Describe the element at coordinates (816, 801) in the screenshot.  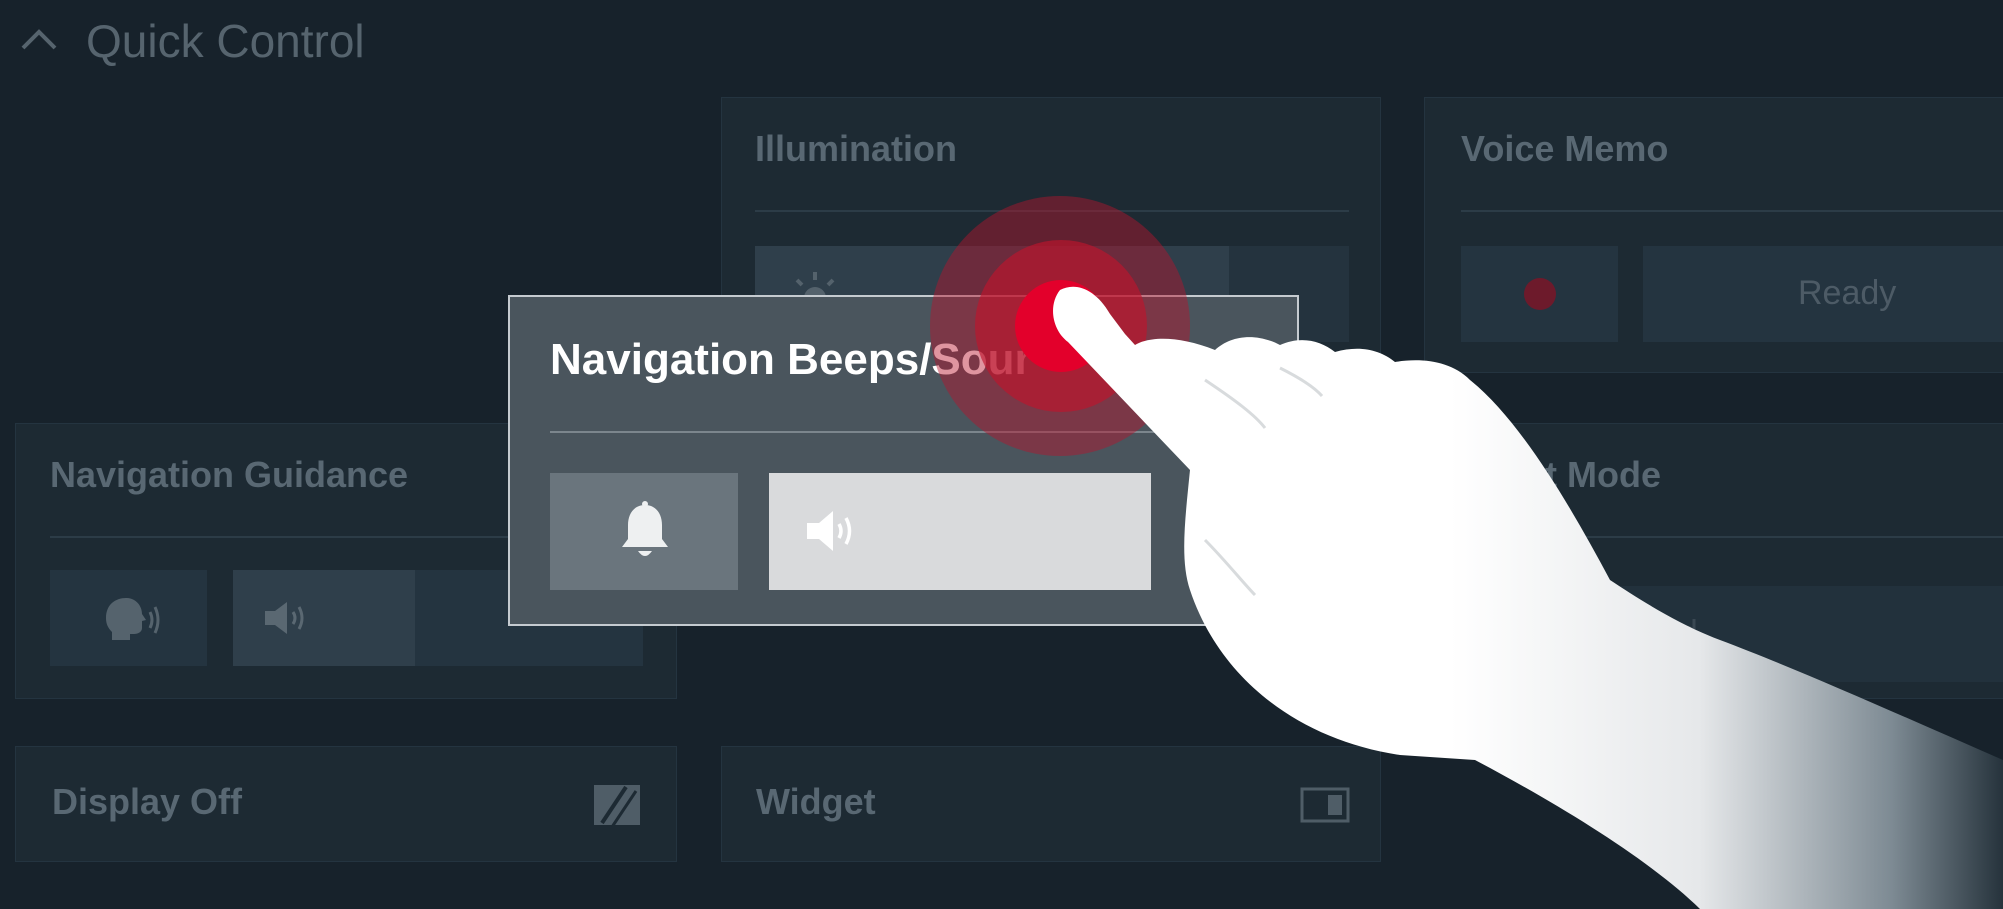
I see `widget-title: Widget` at that location.